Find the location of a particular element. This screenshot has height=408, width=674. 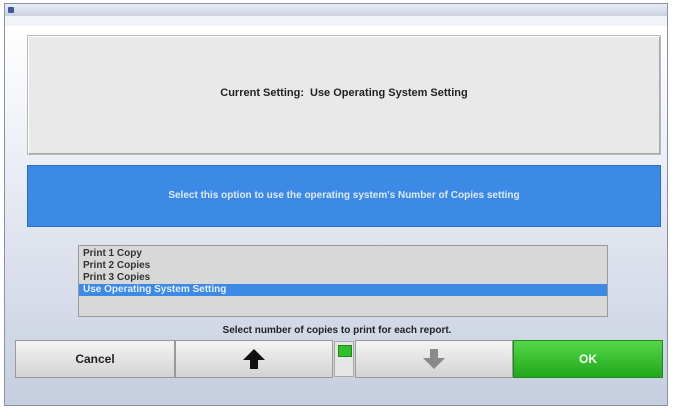

arrow-up-icon is located at coordinates (254, 359).